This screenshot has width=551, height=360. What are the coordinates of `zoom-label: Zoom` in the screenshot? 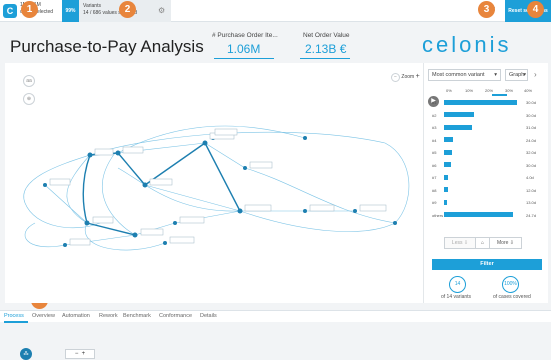 It's located at (408, 77).